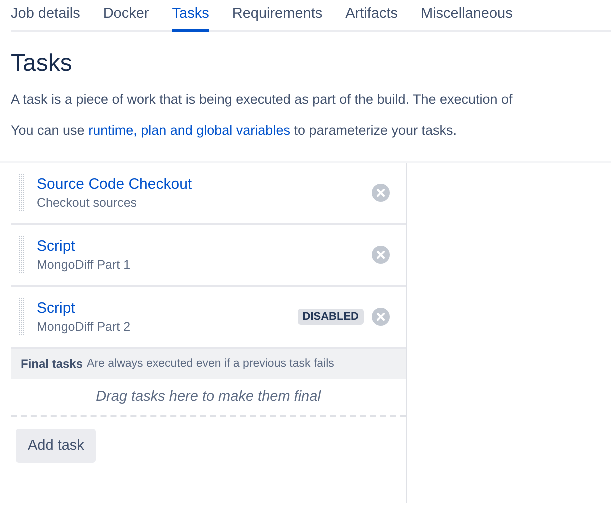 This screenshot has width=611, height=517. I want to click on task-description: Checkout sources, so click(87, 203).